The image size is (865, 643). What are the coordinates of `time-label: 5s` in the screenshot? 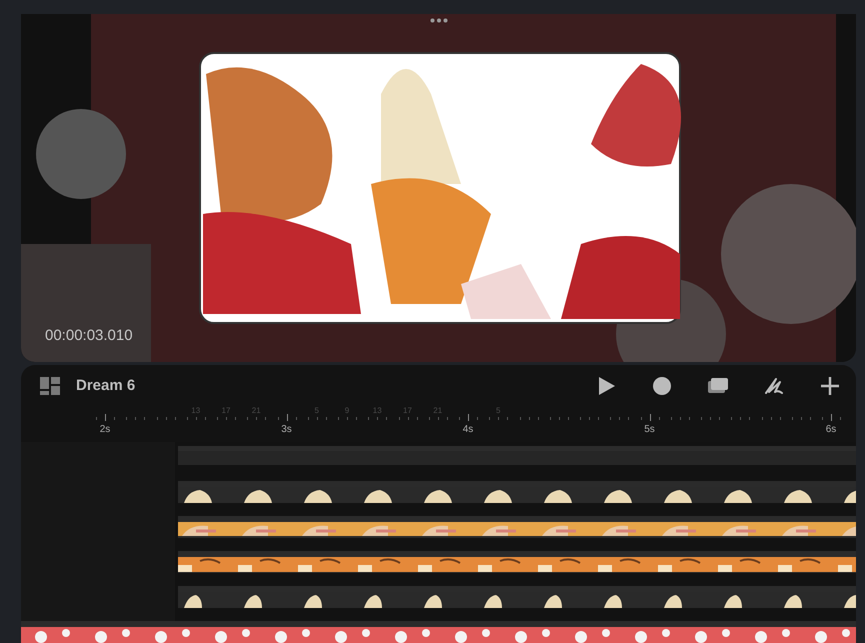 It's located at (649, 430).